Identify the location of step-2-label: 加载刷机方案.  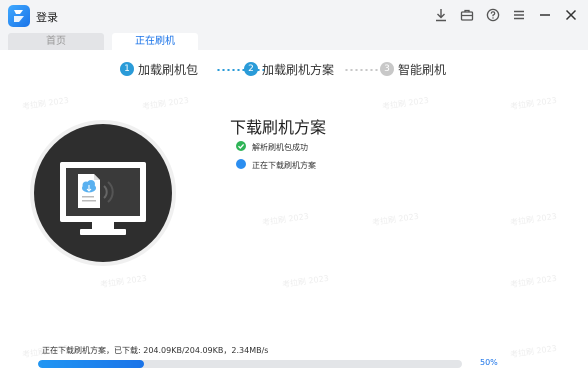
(298, 70).